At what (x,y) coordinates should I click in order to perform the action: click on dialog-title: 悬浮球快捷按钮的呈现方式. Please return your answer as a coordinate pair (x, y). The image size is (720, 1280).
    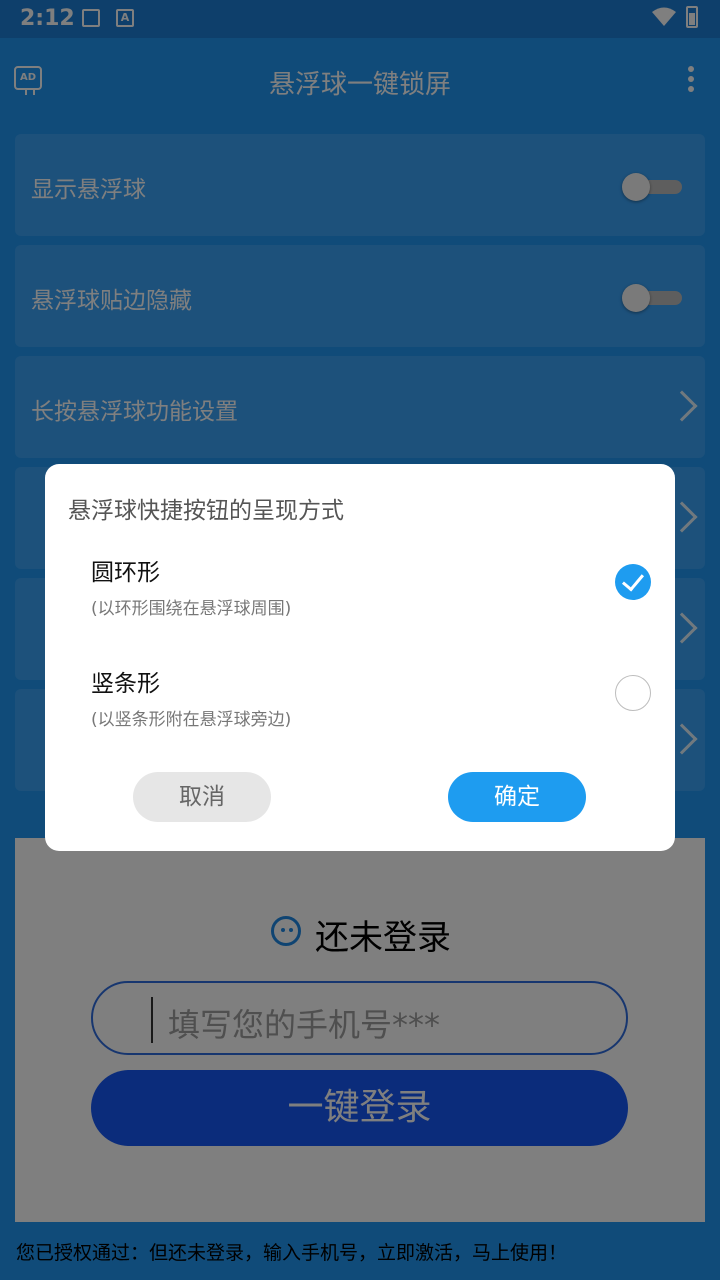
    Looking at the image, I should click on (206, 511).